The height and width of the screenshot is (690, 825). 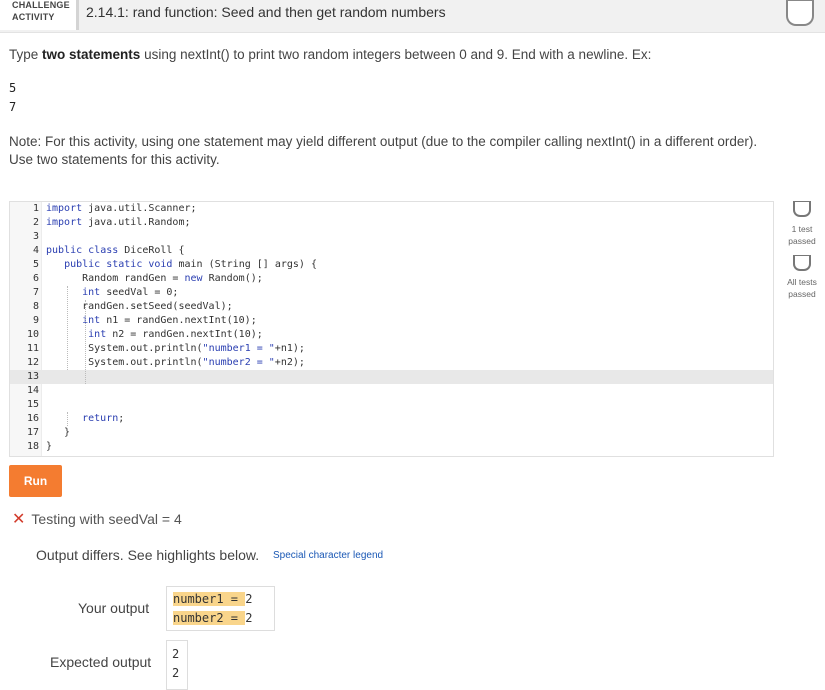 I want to click on line-number: 16, so click(x=32, y=418).